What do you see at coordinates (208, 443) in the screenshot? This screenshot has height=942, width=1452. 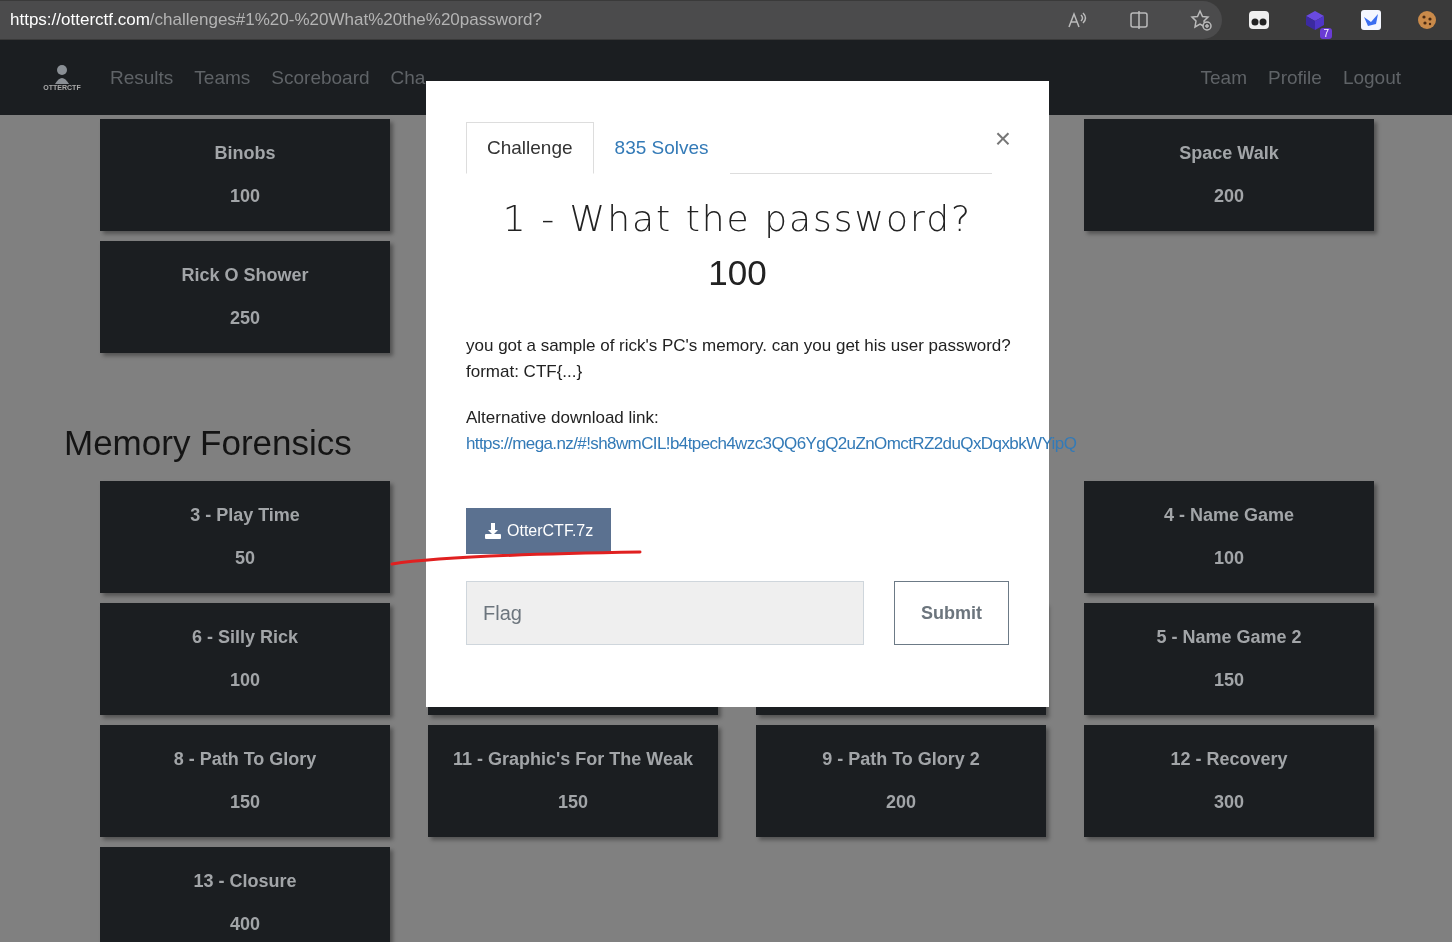 I see `section-title: Memory Forensics` at bounding box center [208, 443].